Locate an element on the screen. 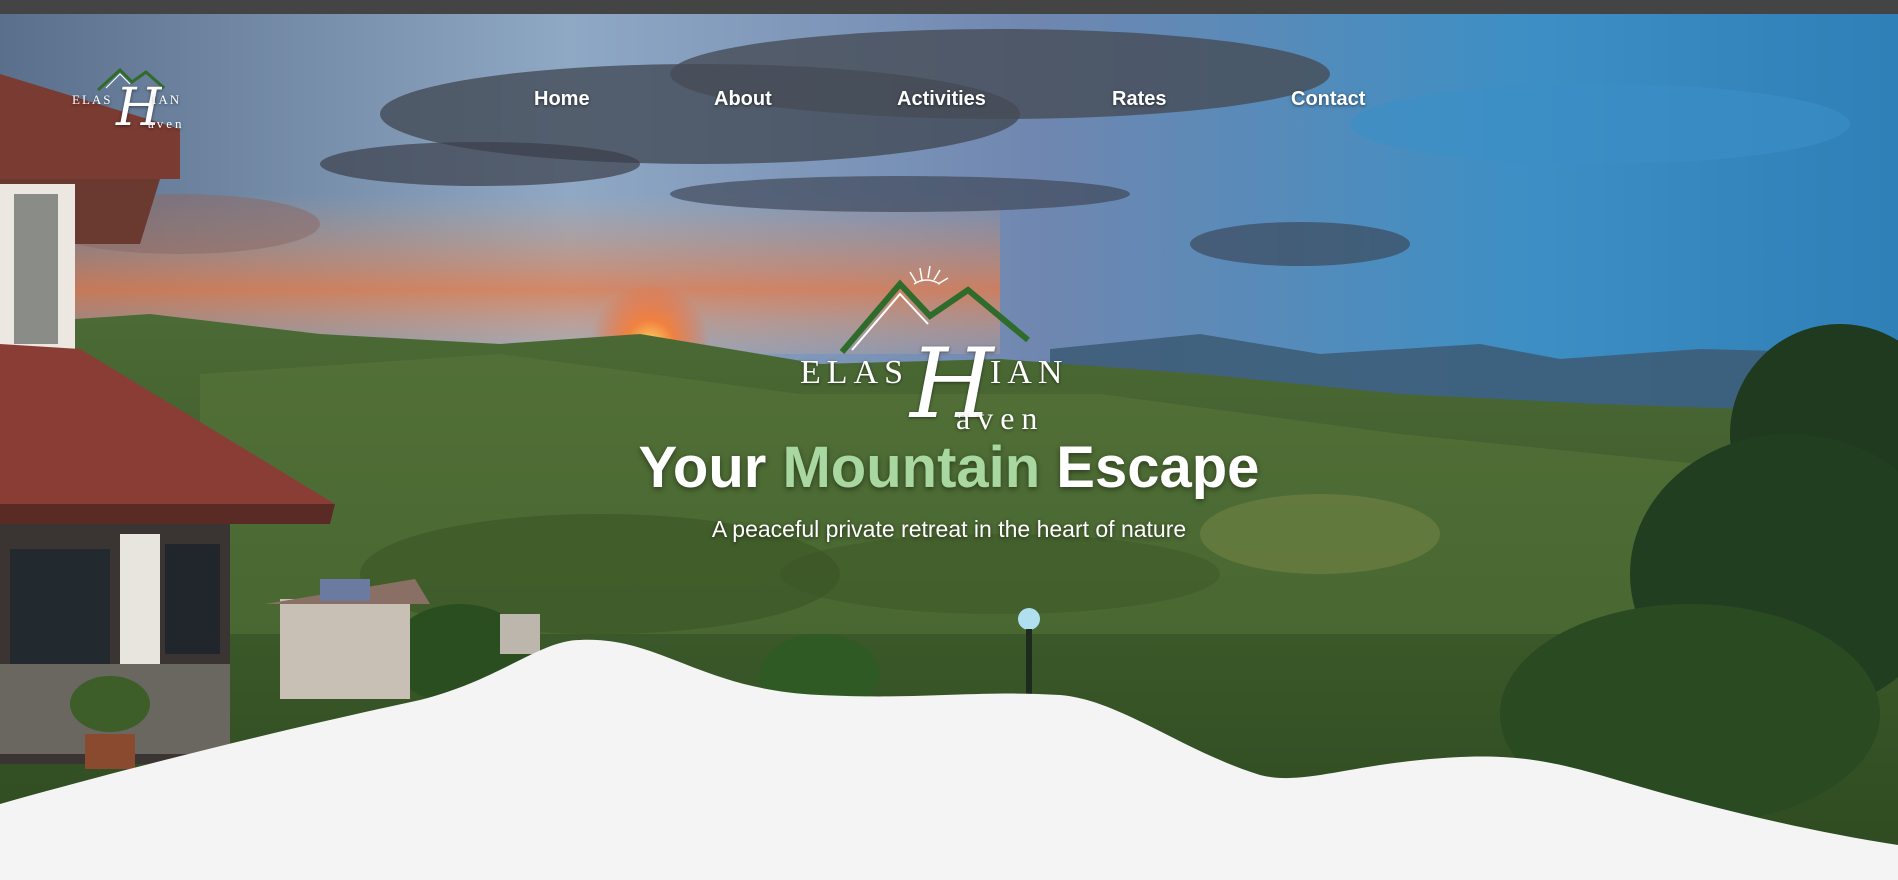 The width and height of the screenshot is (1898, 880). small-logo-word-aven: aven is located at coordinates (166, 123).